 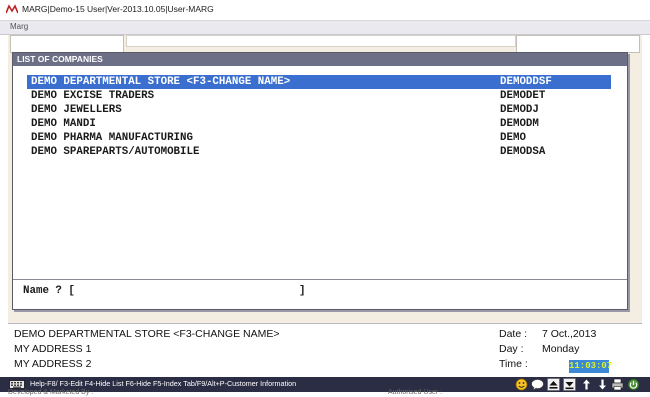 What do you see at coordinates (327, 152) in the screenshot?
I see `company-row: DEMO SPAREPARTS/AUTOMOBILE DEMODSA` at bounding box center [327, 152].